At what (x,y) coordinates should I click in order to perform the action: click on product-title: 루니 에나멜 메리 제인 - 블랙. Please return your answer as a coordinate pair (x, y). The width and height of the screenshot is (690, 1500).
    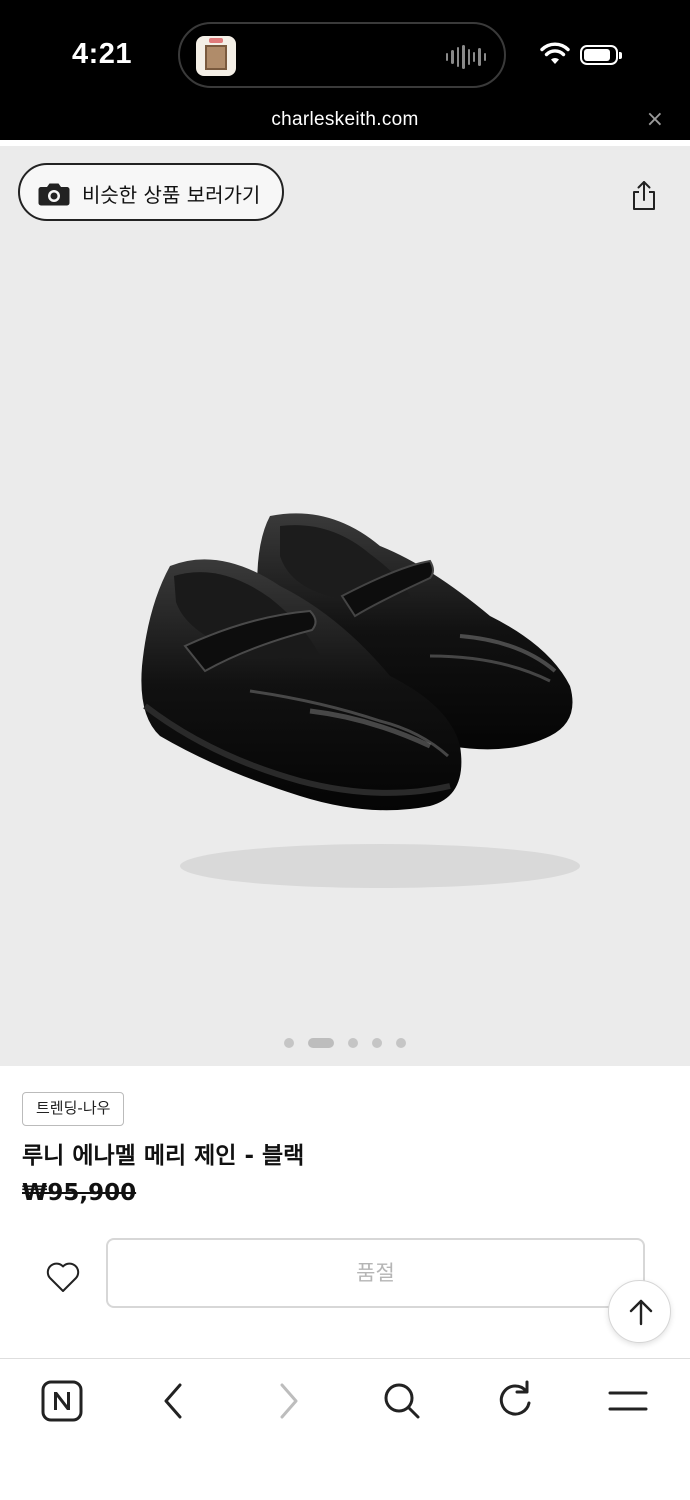
    Looking at the image, I should click on (163, 1156).